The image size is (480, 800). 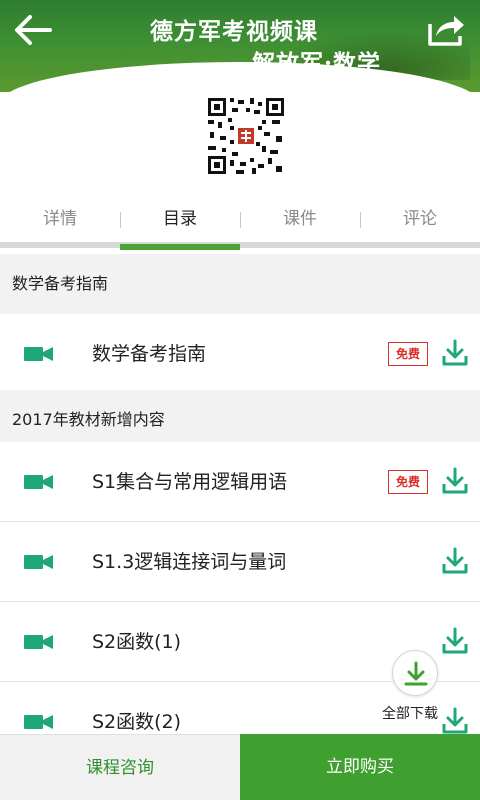 I want to click on tab-comments: 评论, so click(x=420, y=220).